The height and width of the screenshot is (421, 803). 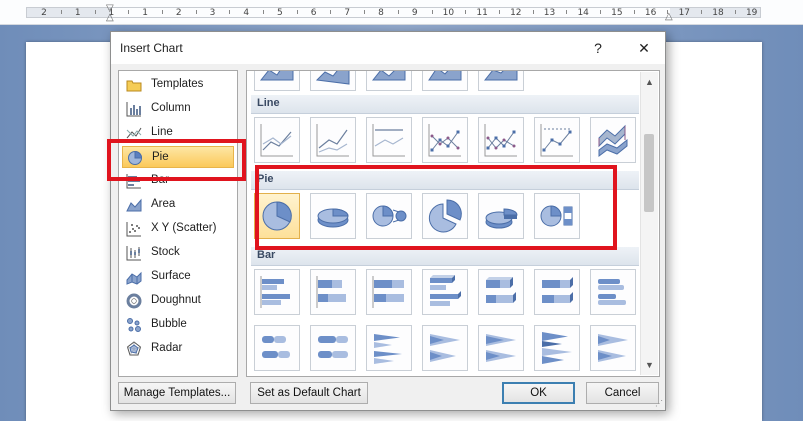 I want to click on gallery-scrollbar: ▲ ▼, so click(x=649, y=223).